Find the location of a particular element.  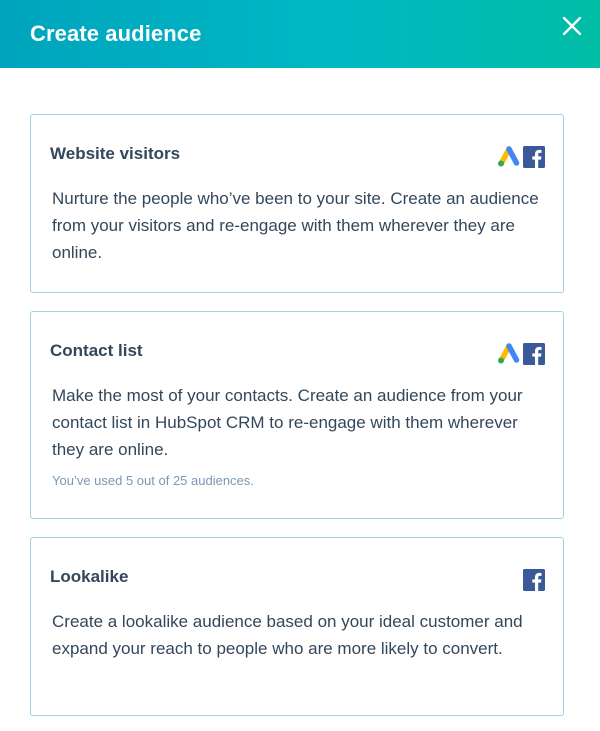

card-title: Lookalike is located at coordinates (89, 576).